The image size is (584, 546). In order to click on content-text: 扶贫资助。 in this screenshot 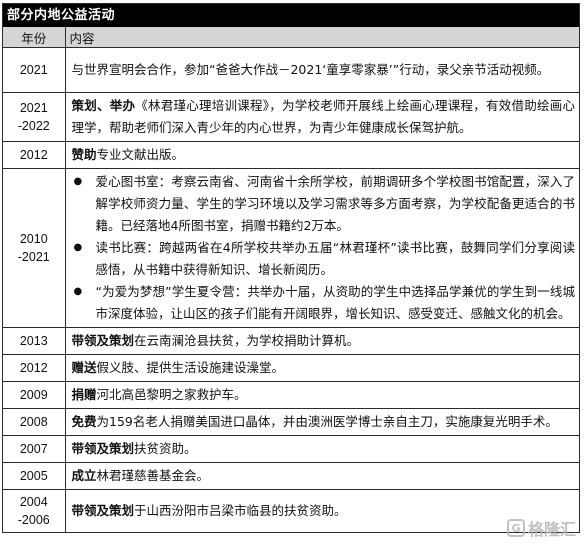, I will do `click(165, 448)`.